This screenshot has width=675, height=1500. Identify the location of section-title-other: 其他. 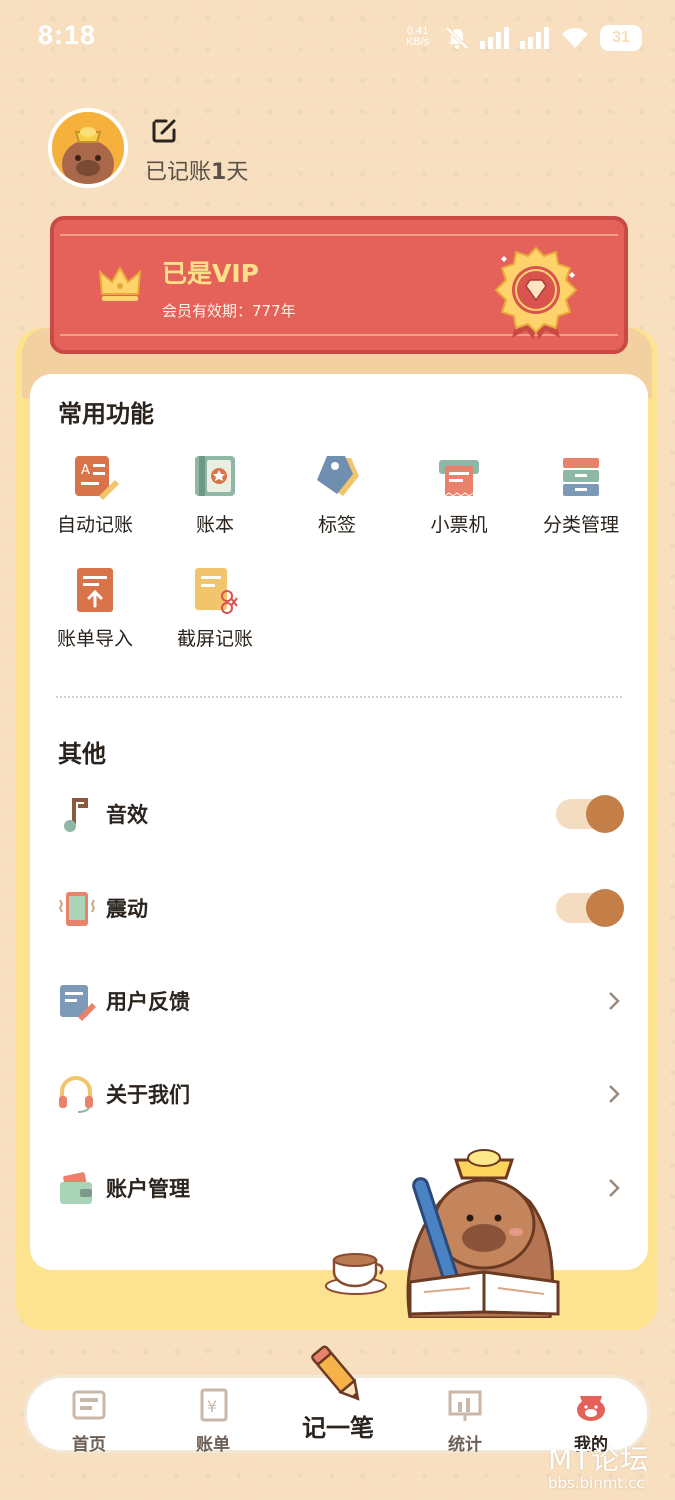
(82, 754).